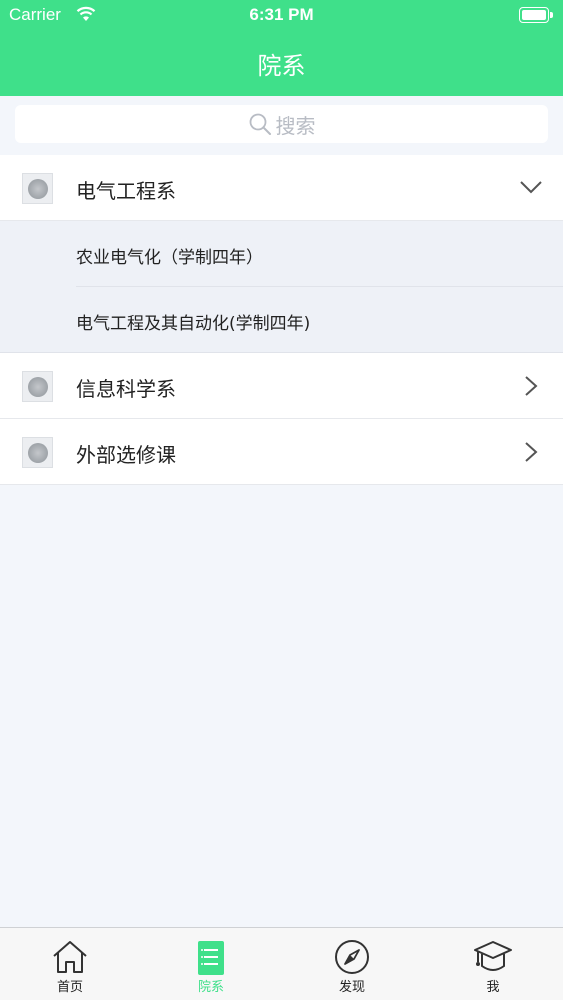 This screenshot has width=563, height=1000. I want to click on department-row-electrical: 电气工程系, so click(281, 188).